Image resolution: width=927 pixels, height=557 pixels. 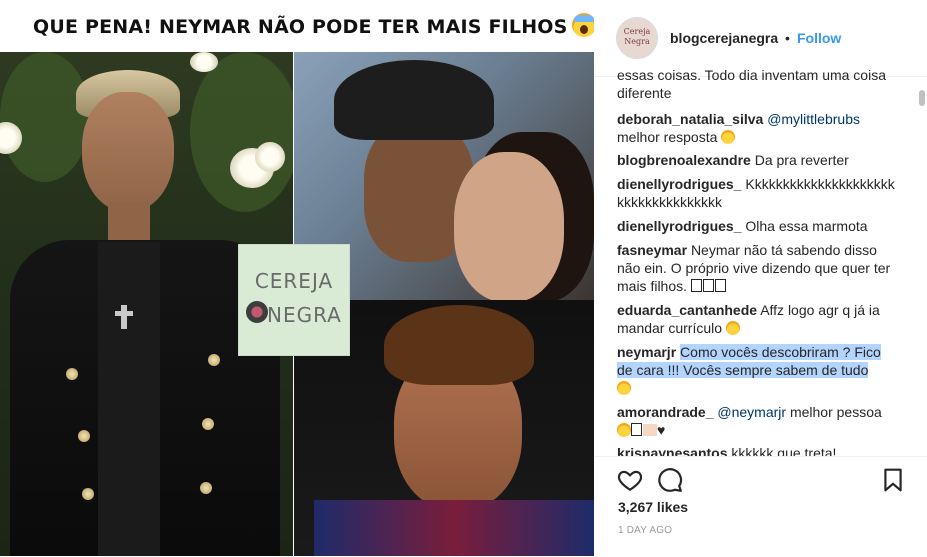 I want to click on comment-mention: @mylittlebrubs, so click(x=813, y=119).